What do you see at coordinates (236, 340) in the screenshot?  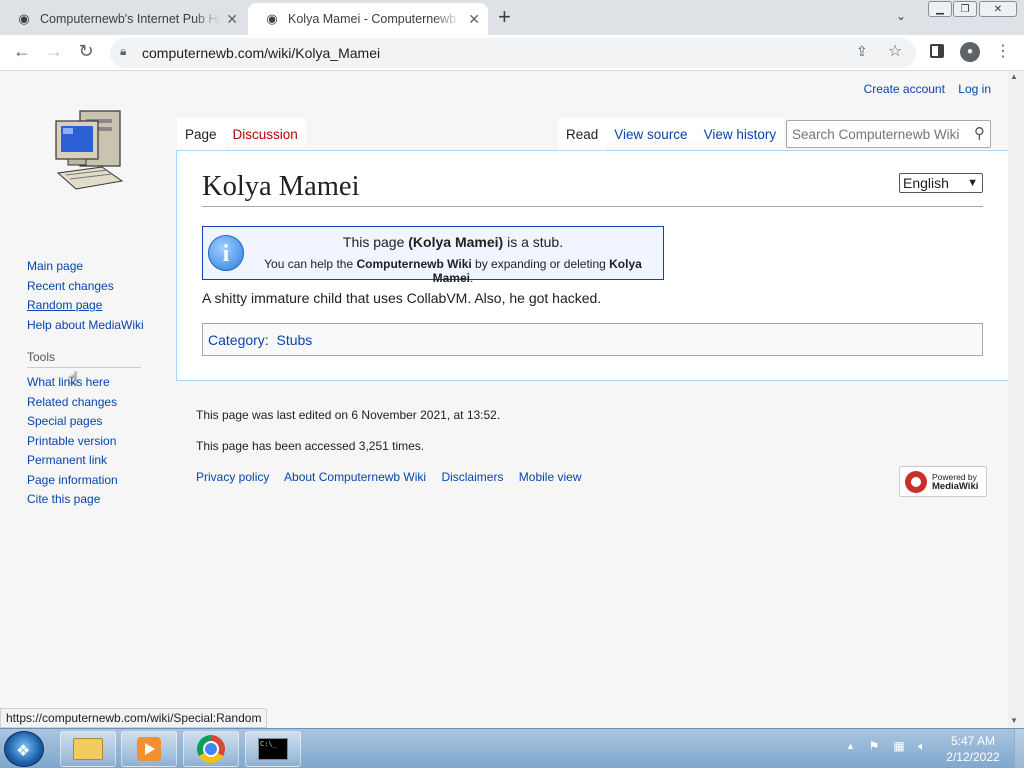 I see `category-label-link: Category` at bounding box center [236, 340].